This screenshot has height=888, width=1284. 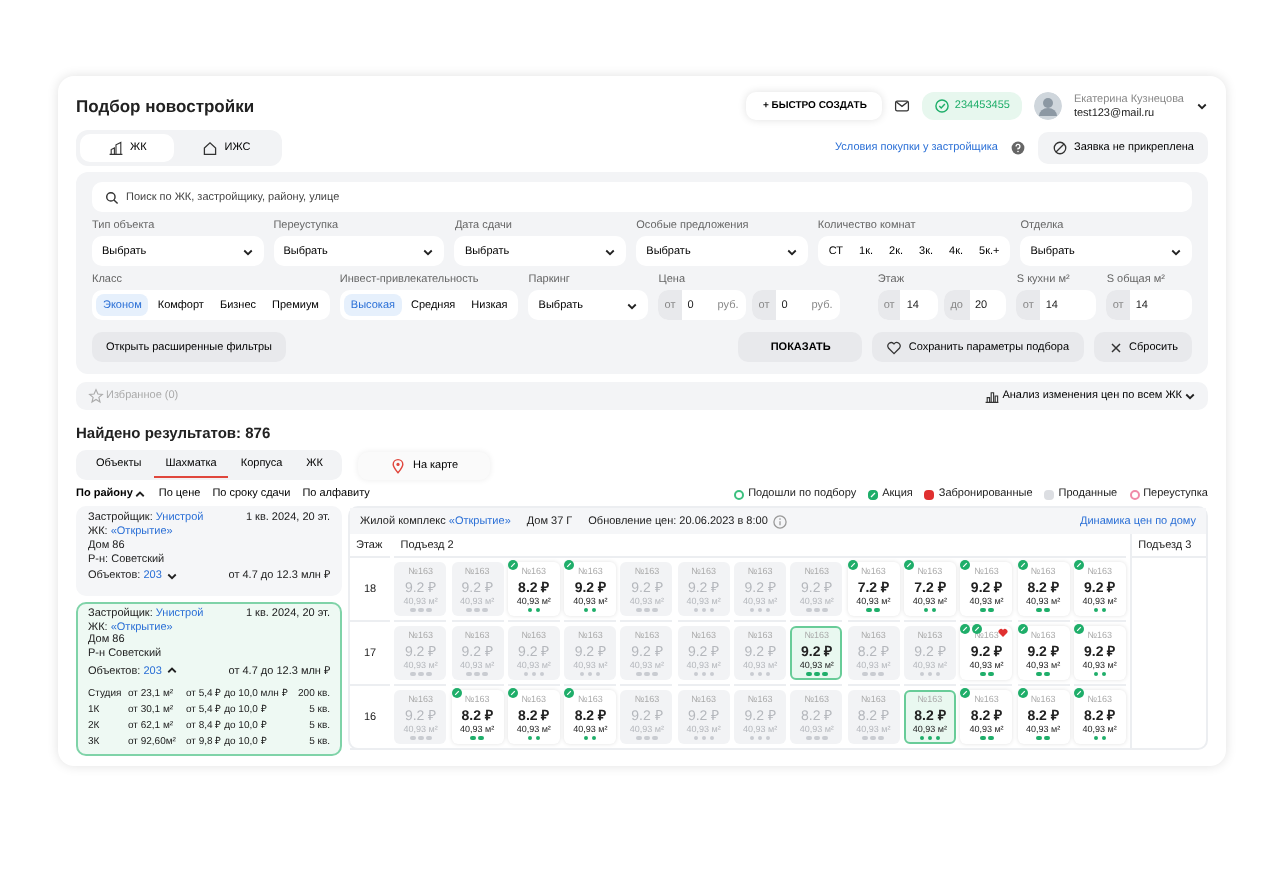 I want to click on info-icon, so click(x=779, y=521).